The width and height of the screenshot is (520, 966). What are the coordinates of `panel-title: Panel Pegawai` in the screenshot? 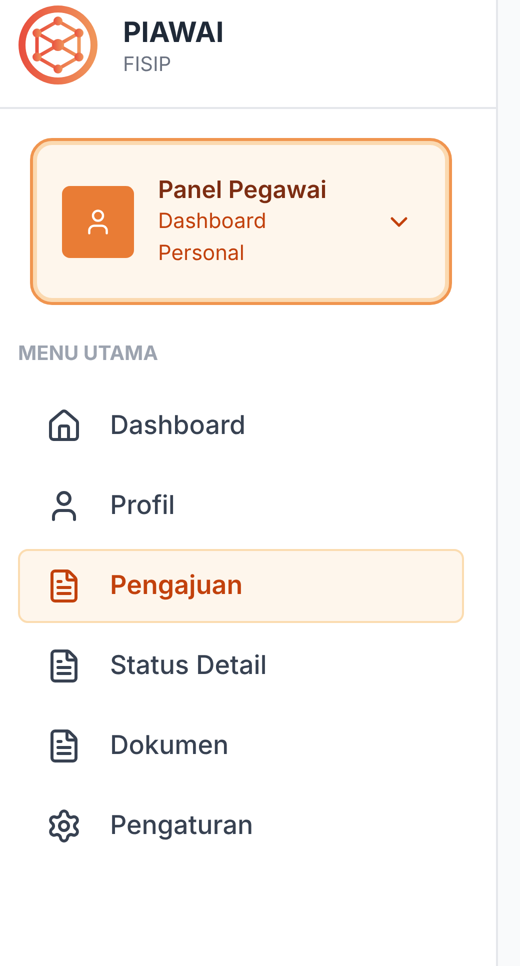 It's located at (243, 190).